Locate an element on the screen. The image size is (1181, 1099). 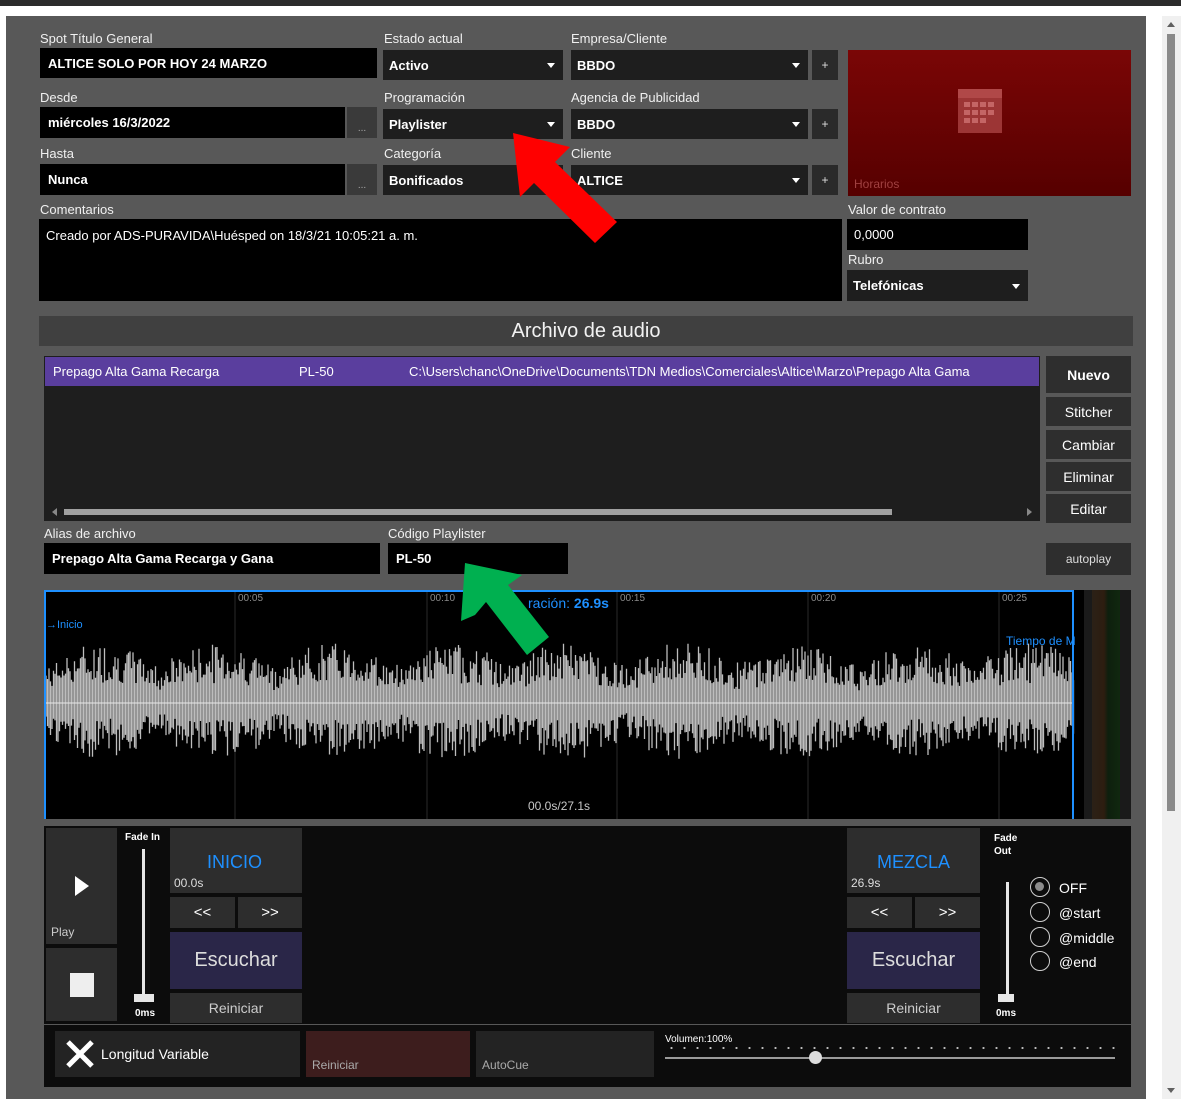
mix-cue-time: 26.9s is located at coordinates (866, 883).